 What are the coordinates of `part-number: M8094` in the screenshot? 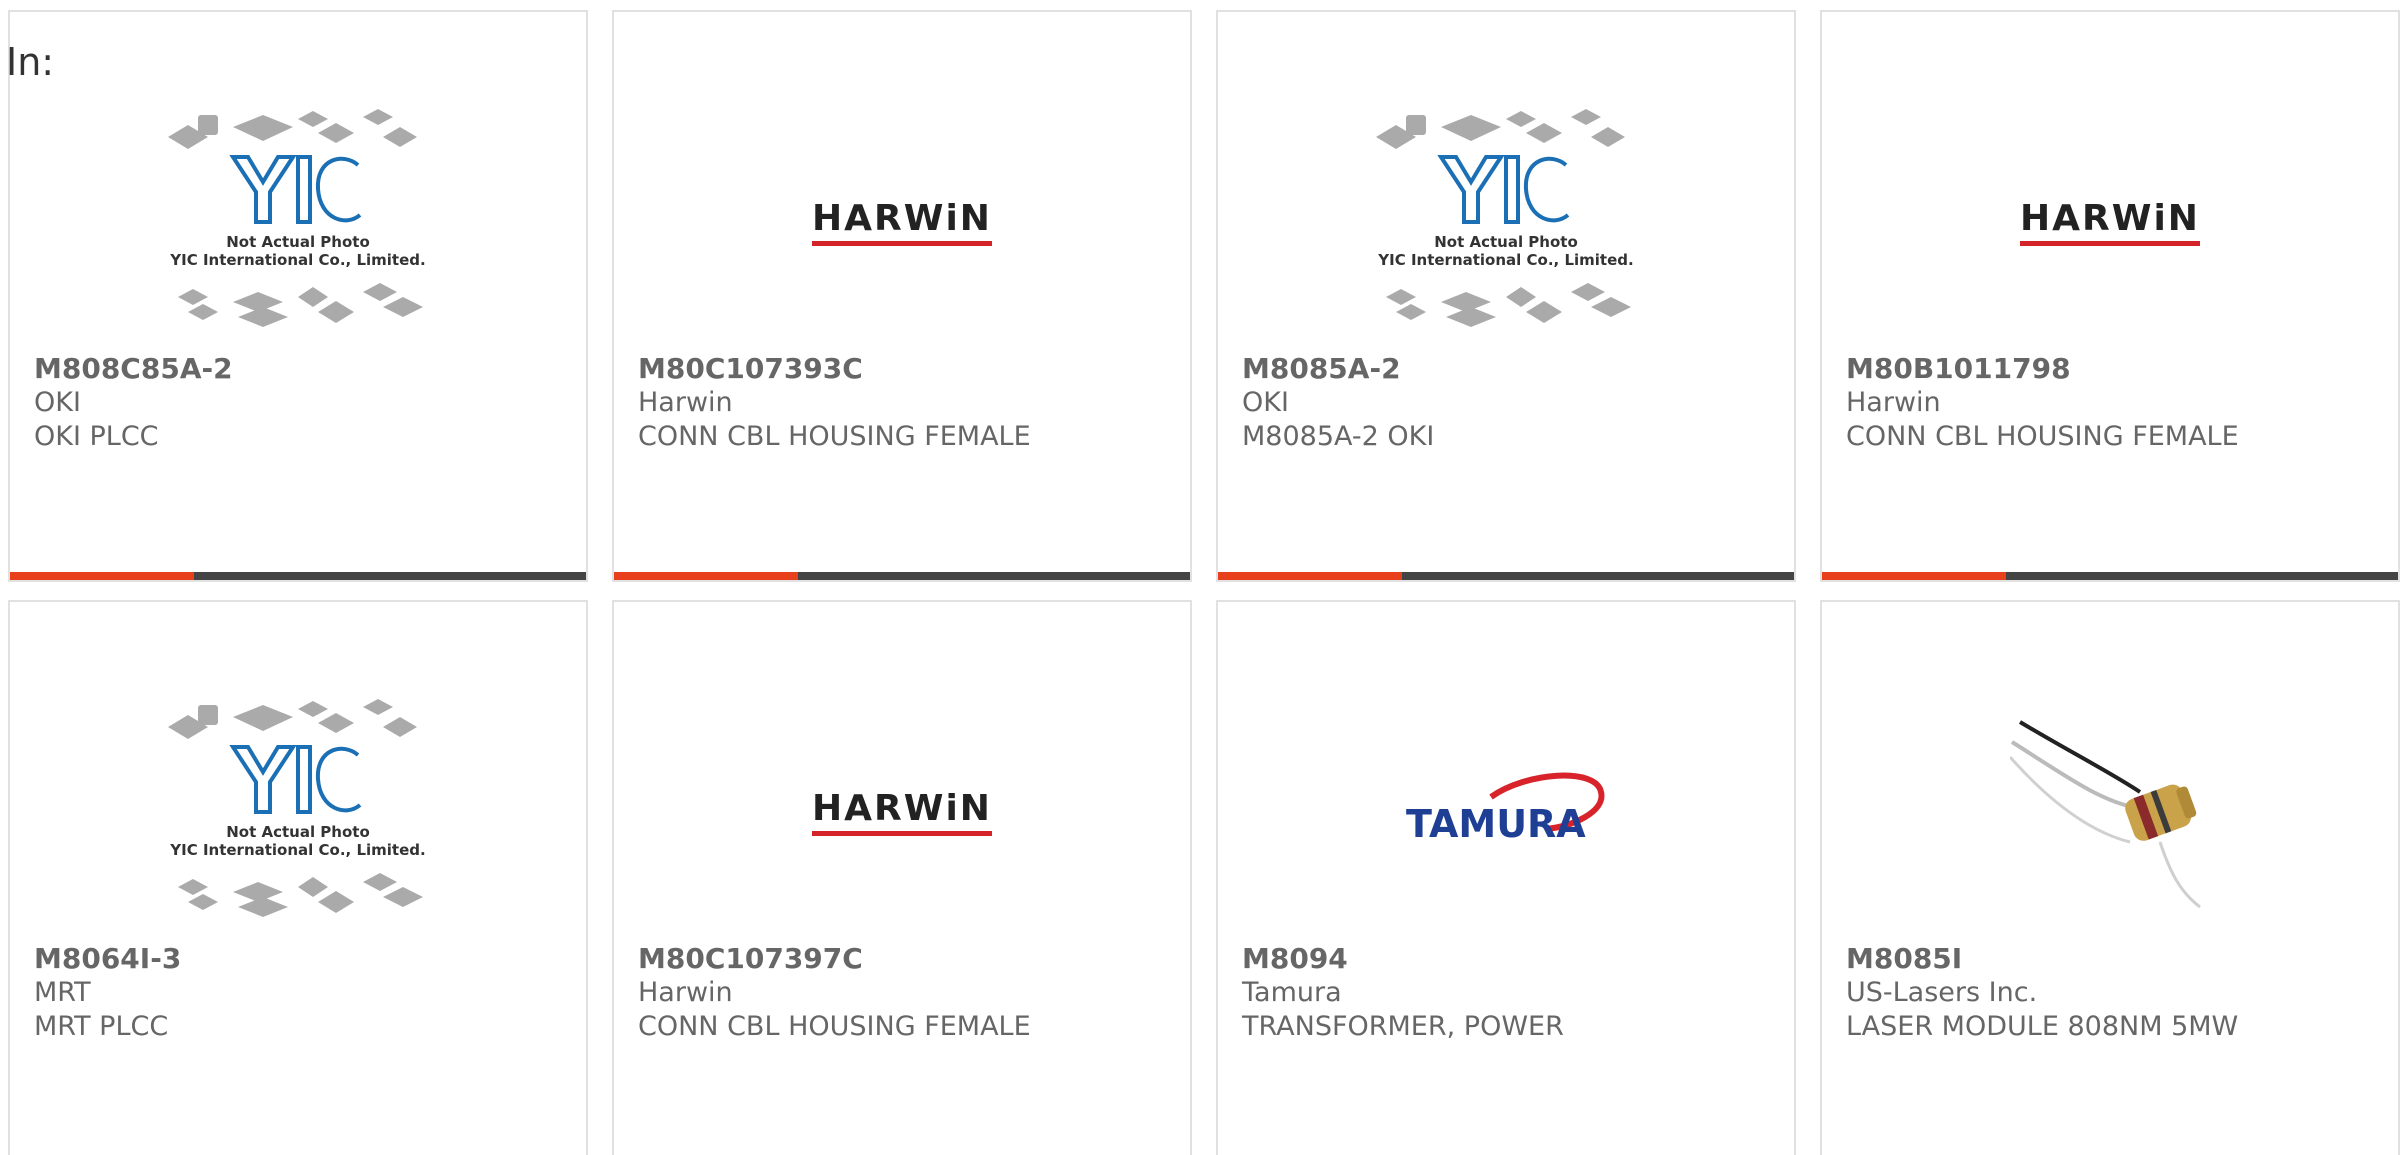 It's located at (1513, 959).